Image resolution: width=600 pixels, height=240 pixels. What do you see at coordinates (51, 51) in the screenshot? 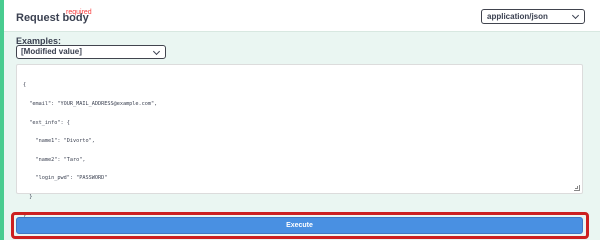
I see `examples-selected-value: [Modified value]` at bounding box center [51, 51].